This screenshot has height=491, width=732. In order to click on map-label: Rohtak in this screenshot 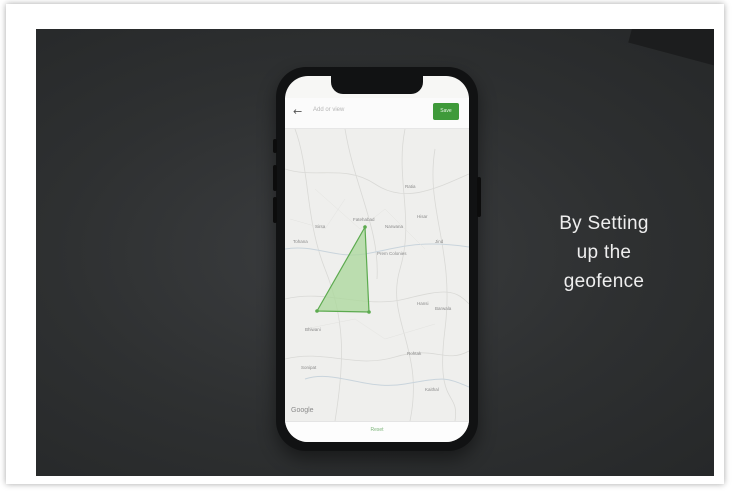, I will do `click(414, 353)`.